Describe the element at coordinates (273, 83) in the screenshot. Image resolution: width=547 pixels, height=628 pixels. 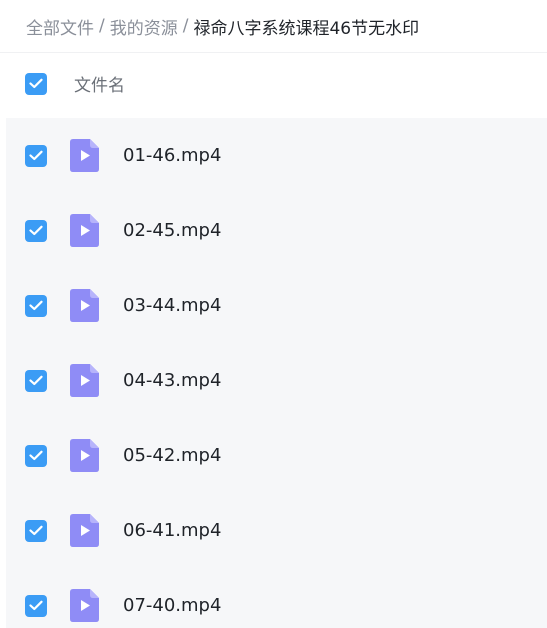
I see `list-header: 文件名` at that location.